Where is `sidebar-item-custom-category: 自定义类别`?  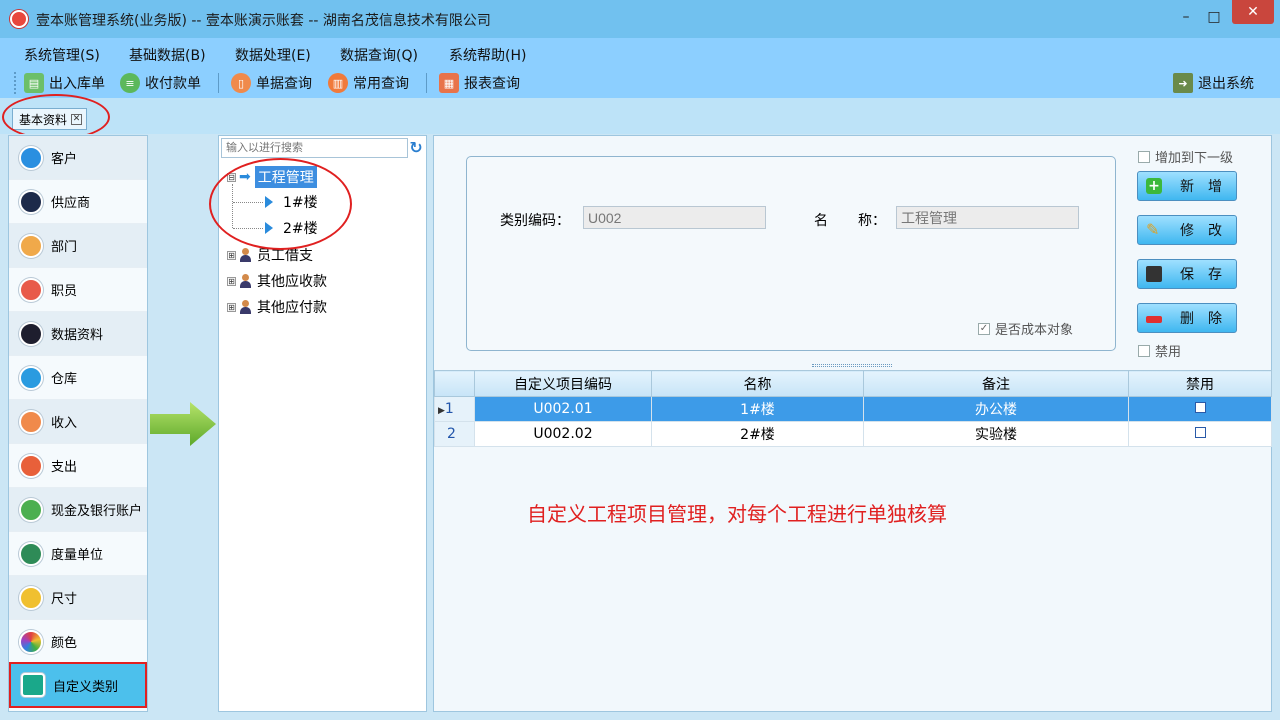 sidebar-item-custom-category: 自定义类别 is located at coordinates (78, 685).